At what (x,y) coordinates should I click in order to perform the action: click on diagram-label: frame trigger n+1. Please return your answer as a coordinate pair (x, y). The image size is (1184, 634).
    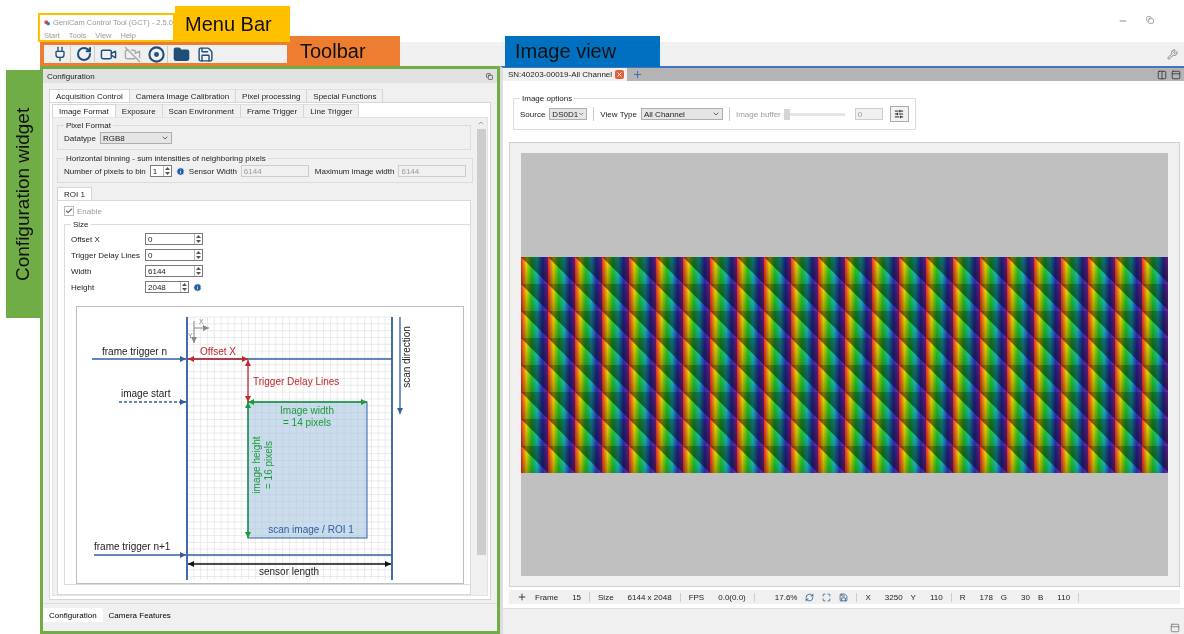
    Looking at the image, I should click on (132, 546).